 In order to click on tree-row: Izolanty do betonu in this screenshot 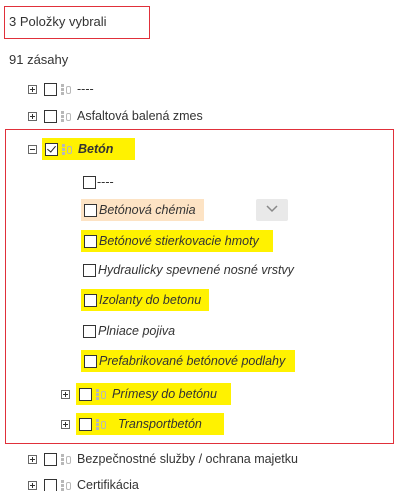, I will do `click(145, 300)`.